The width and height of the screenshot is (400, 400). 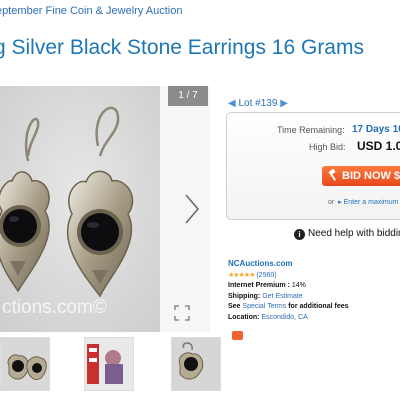 What do you see at coordinates (354, 233) in the screenshot?
I see `help-text: Need help with bidding` at bounding box center [354, 233].